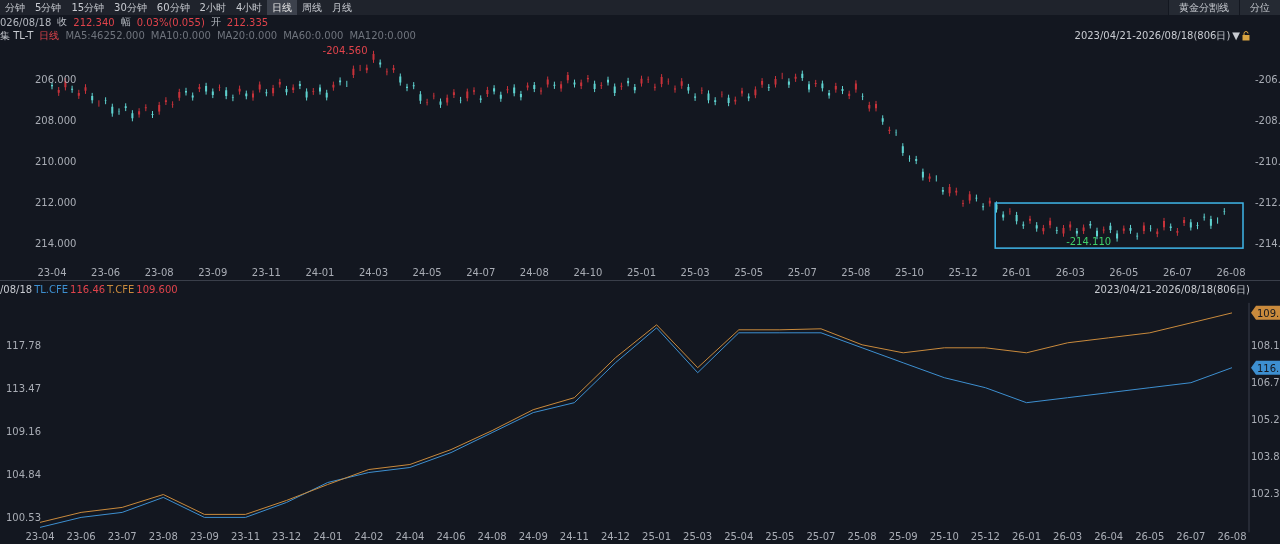 Image resolution: width=1280 pixels, height=544 pixels. I want to click on change-value: 0.03%(0.055), so click(170, 22).